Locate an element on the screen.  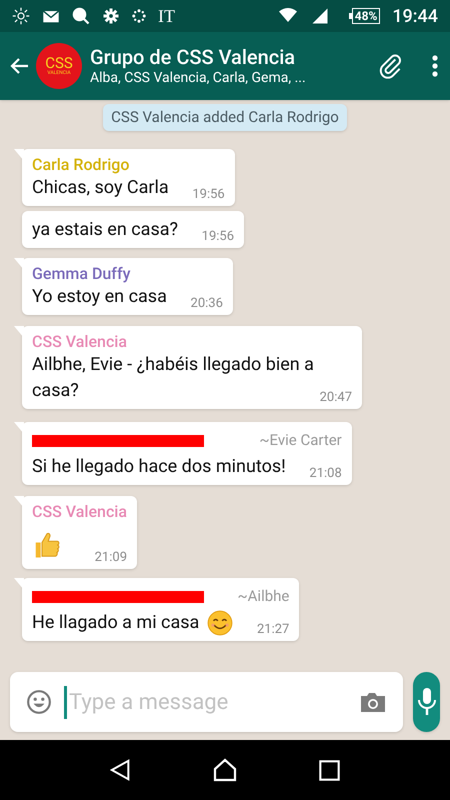
back-icon is located at coordinates (121, 770).